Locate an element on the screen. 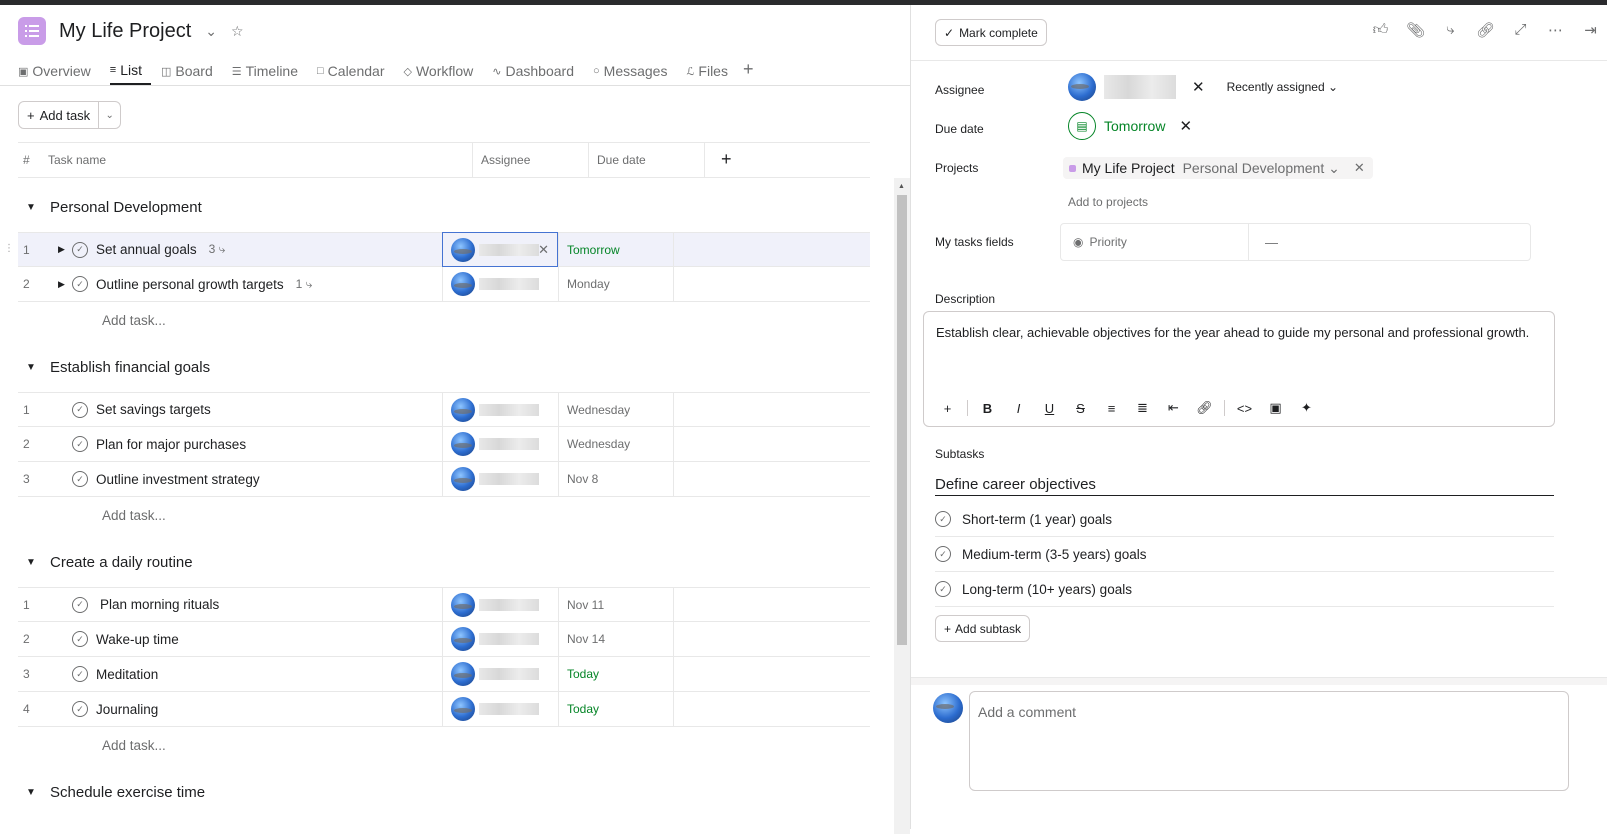 This screenshot has height=834, width=1607. scroll-up-icon: ▲ is located at coordinates (901, 186).